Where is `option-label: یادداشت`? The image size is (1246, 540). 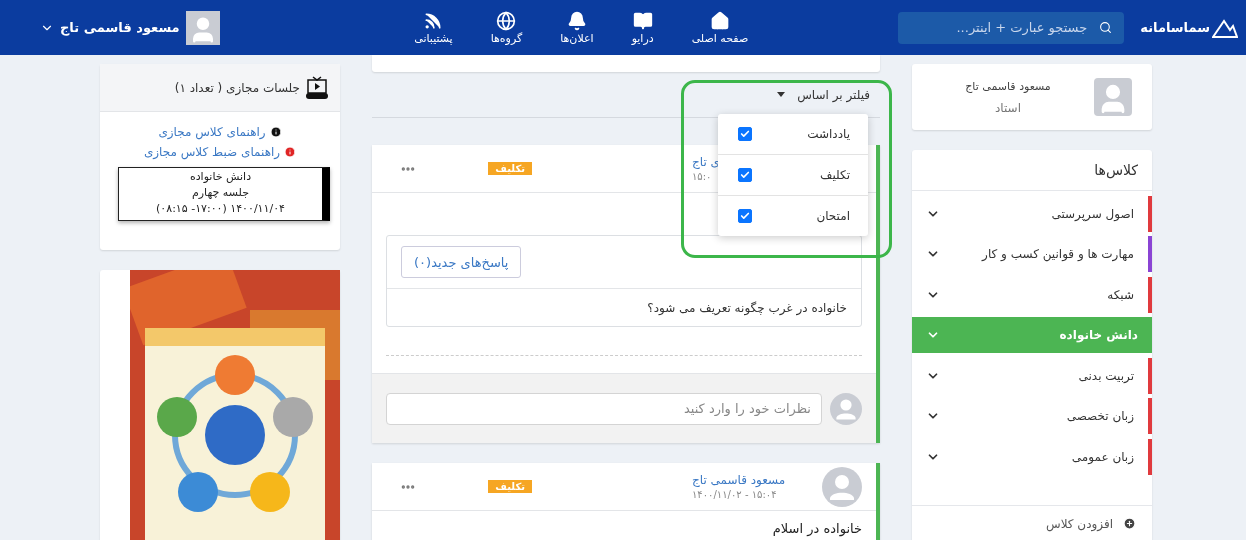
option-label: یادداشت is located at coordinates (828, 134).